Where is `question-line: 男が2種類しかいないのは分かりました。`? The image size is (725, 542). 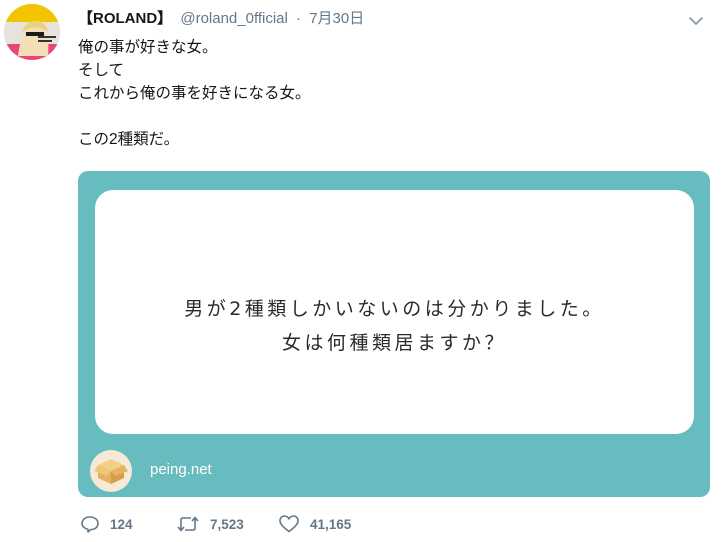
question-line: 男が2種類しかいないのは分かりました。 is located at coordinates (394, 309).